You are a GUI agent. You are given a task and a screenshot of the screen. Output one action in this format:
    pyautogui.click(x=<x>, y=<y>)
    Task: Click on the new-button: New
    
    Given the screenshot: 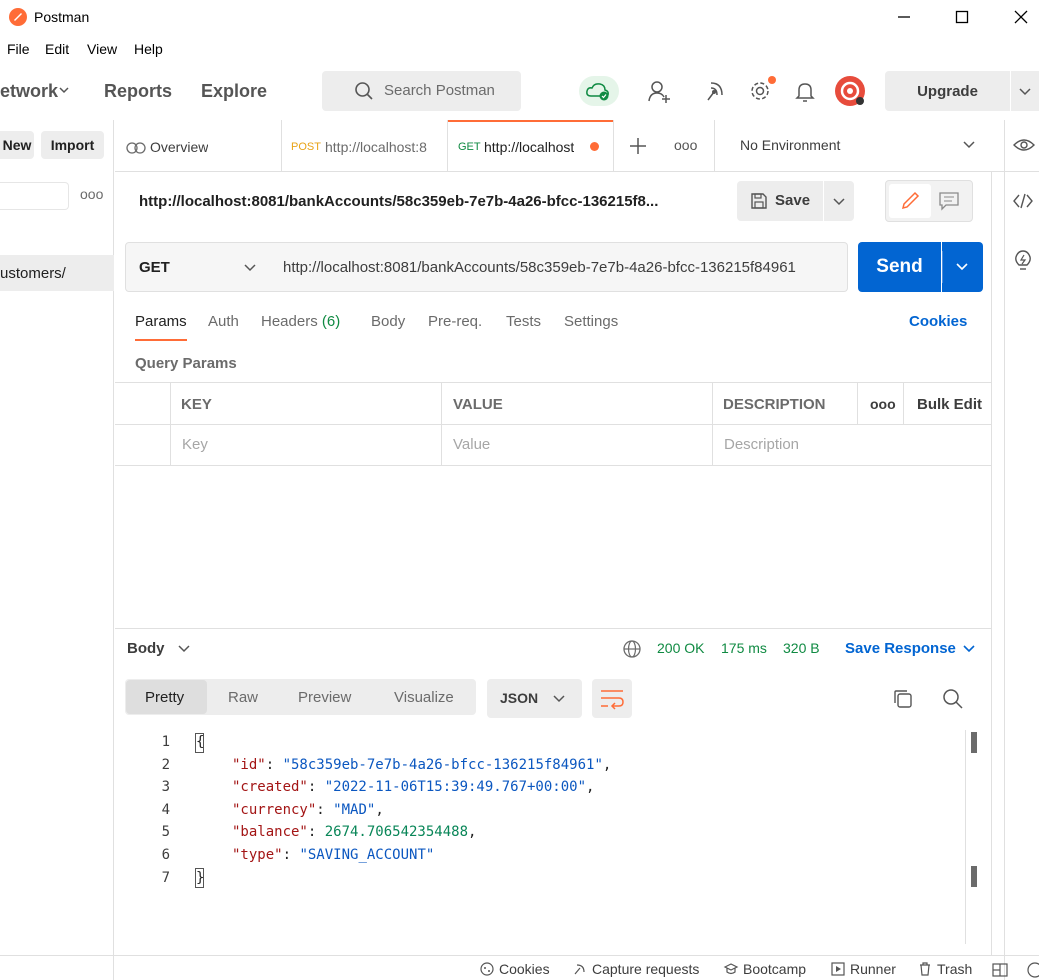 What is the action you would take?
    pyautogui.click(x=17, y=145)
    